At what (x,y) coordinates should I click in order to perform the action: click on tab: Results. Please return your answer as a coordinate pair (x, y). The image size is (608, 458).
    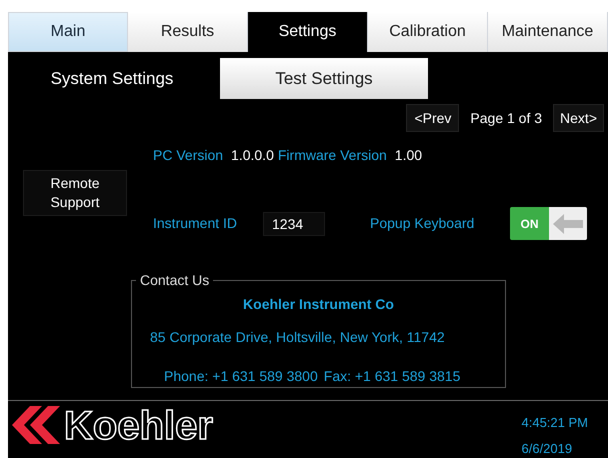
    Looking at the image, I should click on (188, 32).